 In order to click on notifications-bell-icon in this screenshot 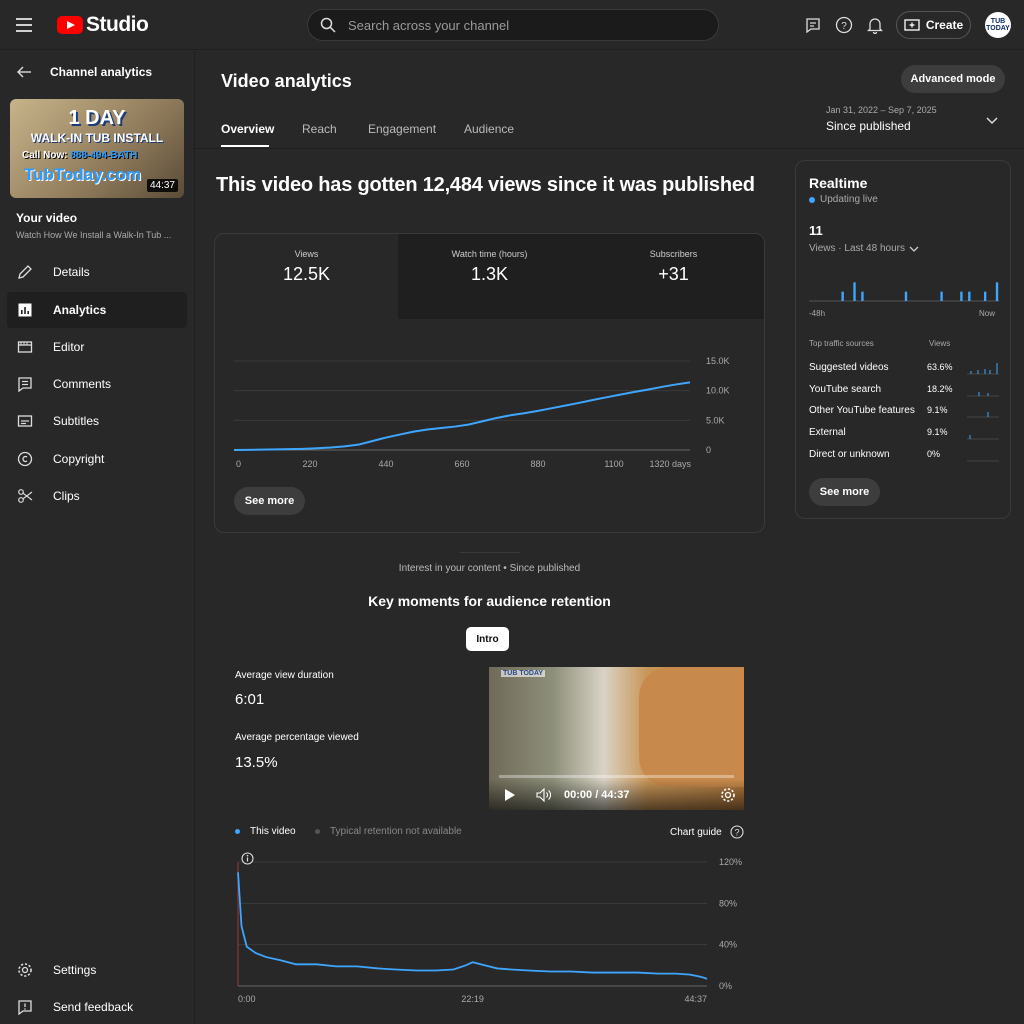, I will do `click(875, 25)`.